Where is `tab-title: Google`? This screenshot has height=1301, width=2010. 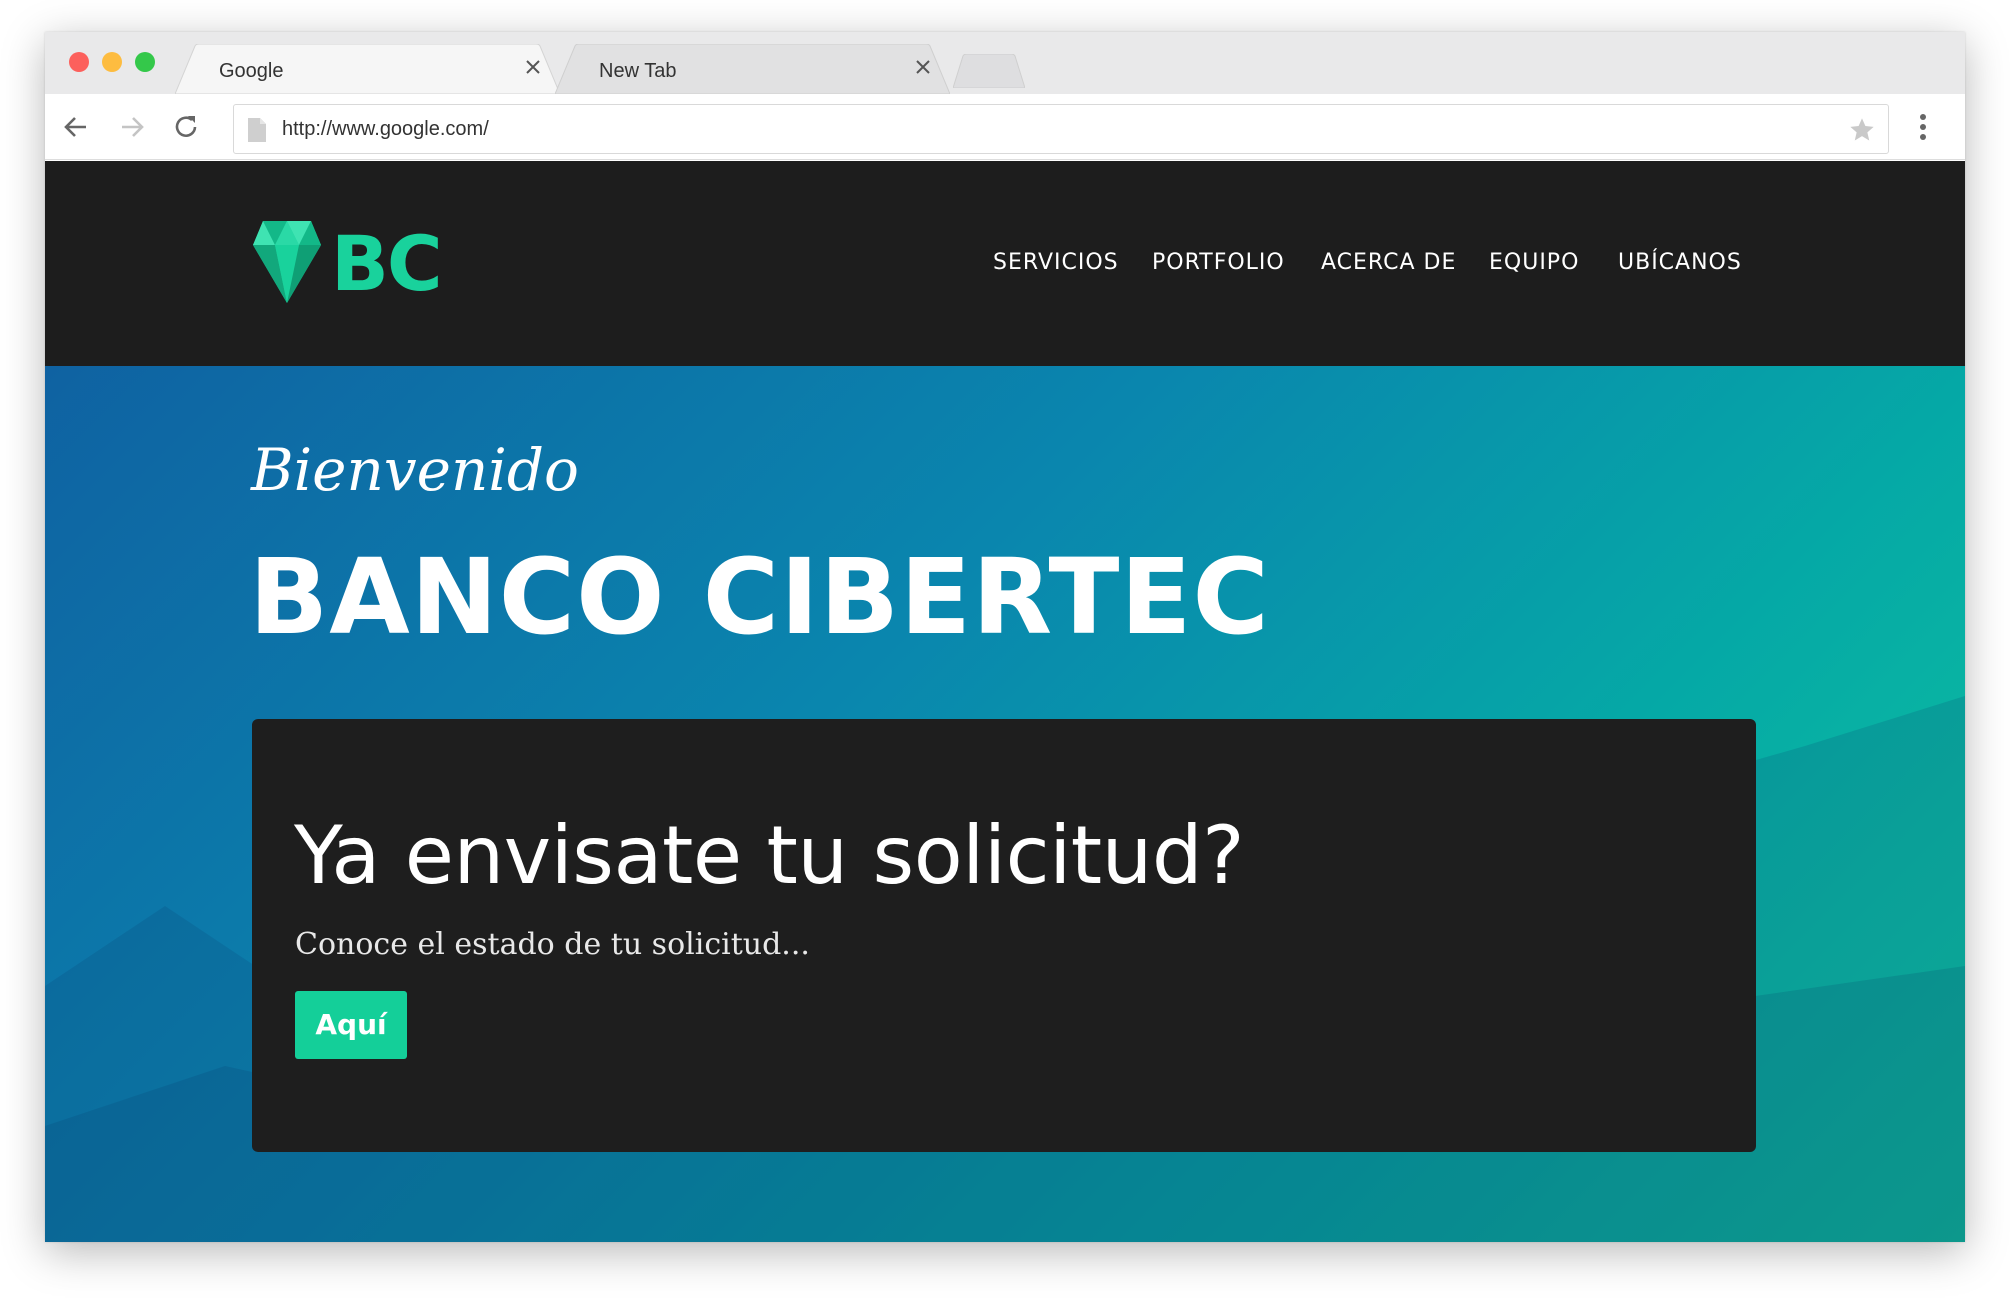 tab-title: Google is located at coordinates (251, 71).